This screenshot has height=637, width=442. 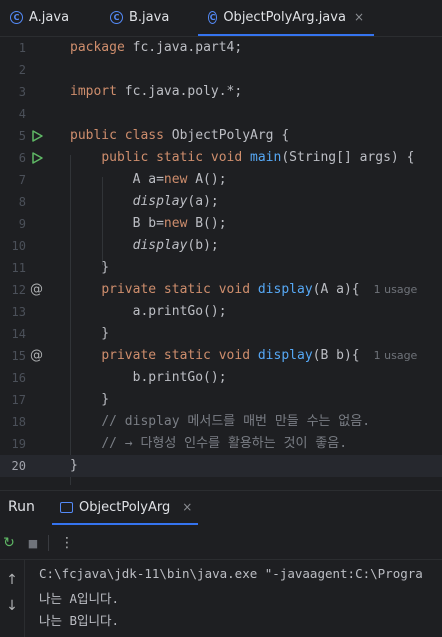 I want to click on scroll-up-icon: ↑, so click(x=12, y=580).